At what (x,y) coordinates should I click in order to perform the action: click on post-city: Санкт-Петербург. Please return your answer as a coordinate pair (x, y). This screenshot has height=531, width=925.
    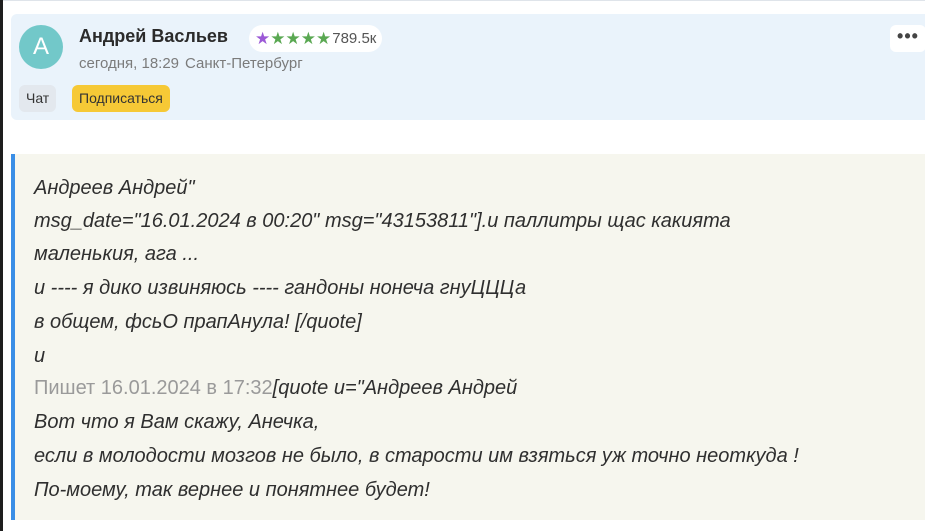
    Looking at the image, I should click on (244, 63).